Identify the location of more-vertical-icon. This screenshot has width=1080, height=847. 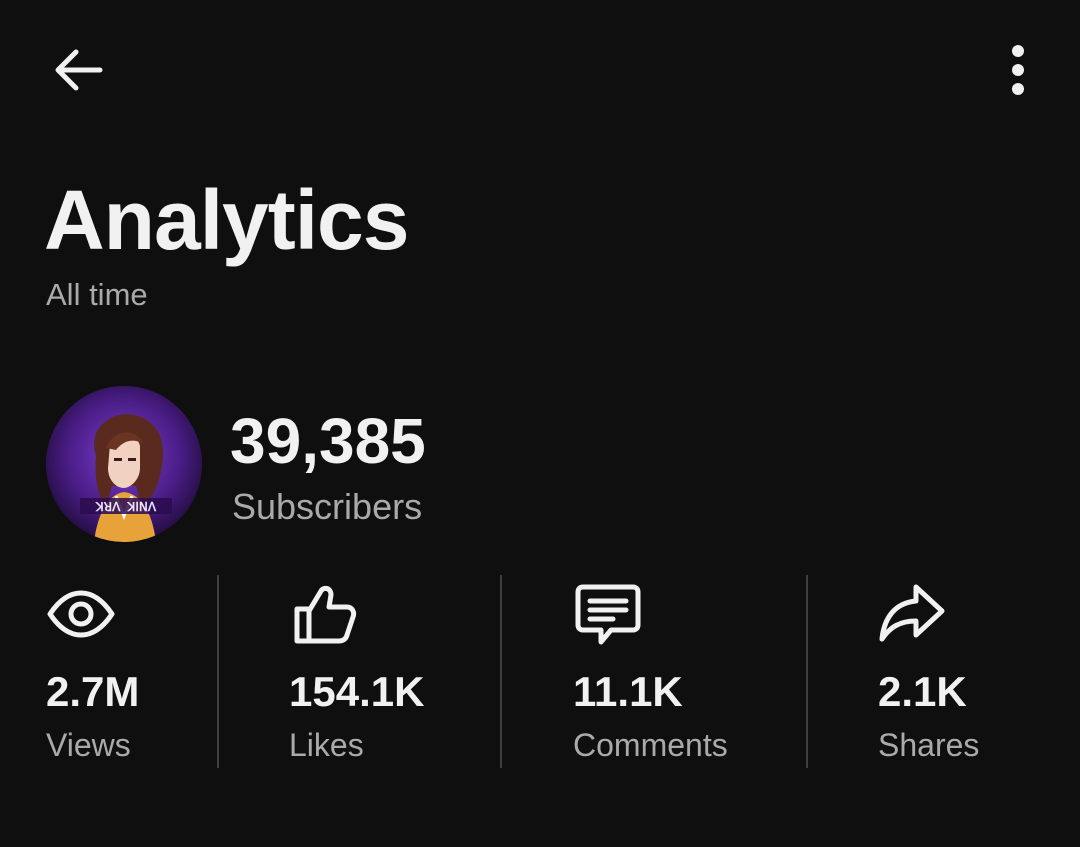
(1018, 70).